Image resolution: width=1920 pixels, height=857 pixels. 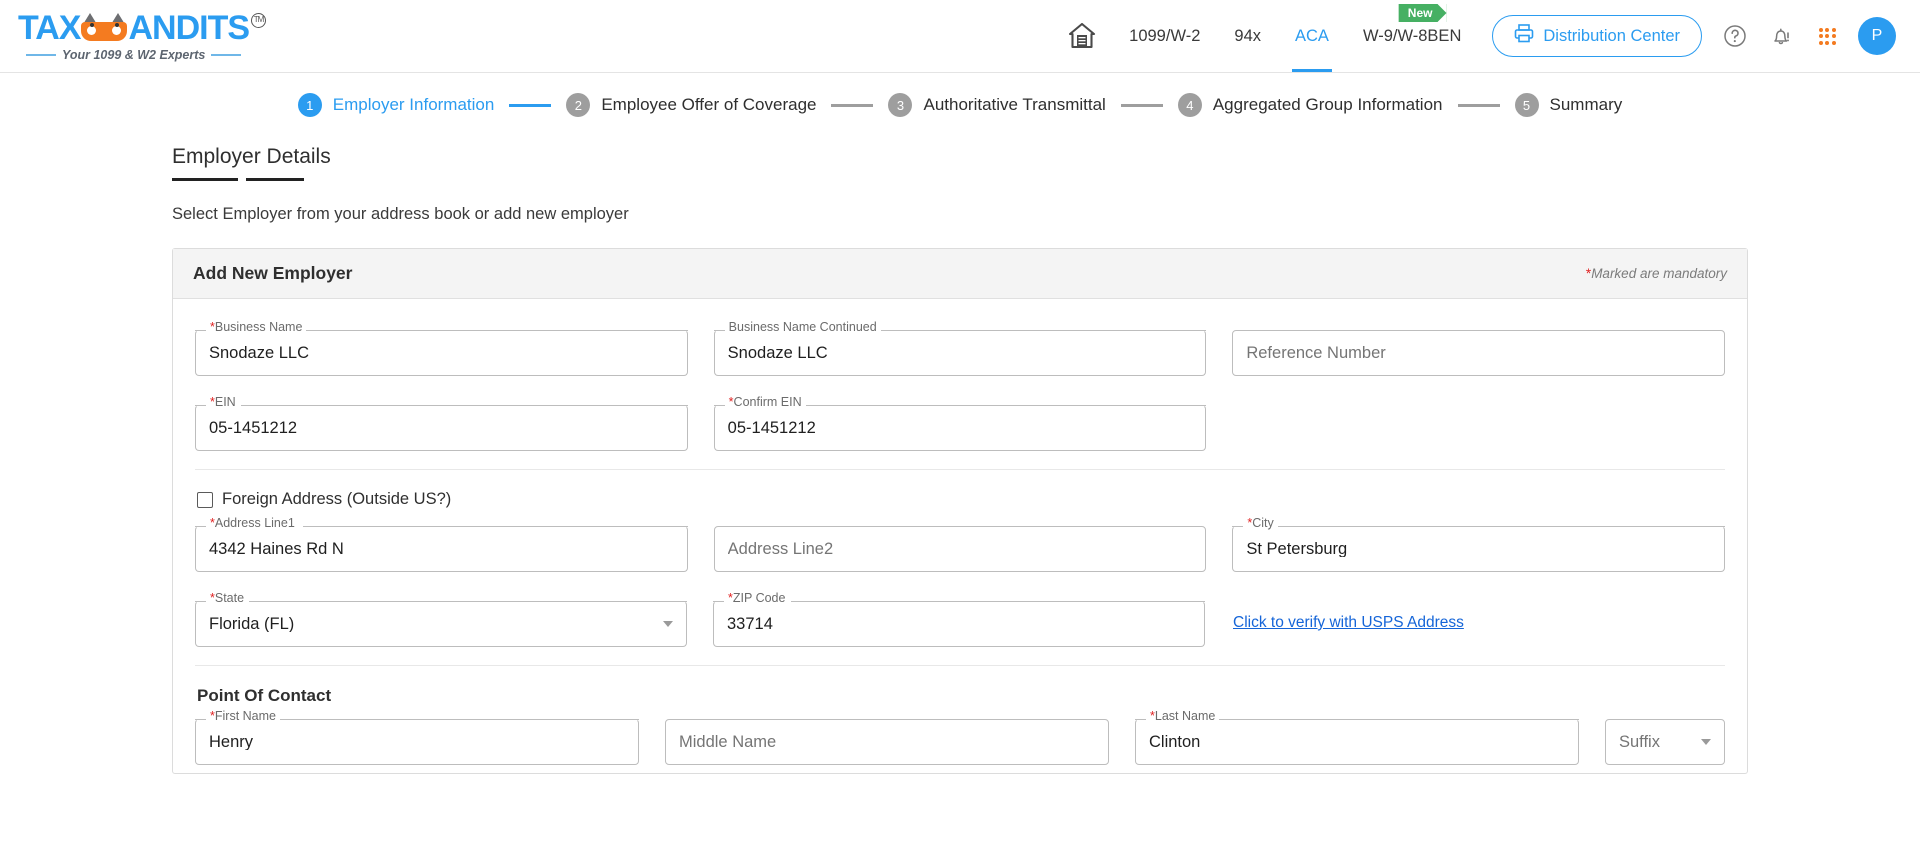 What do you see at coordinates (1827, 36) in the screenshot?
I see `apps-grid-icon` at bounding box center [1827, 36].